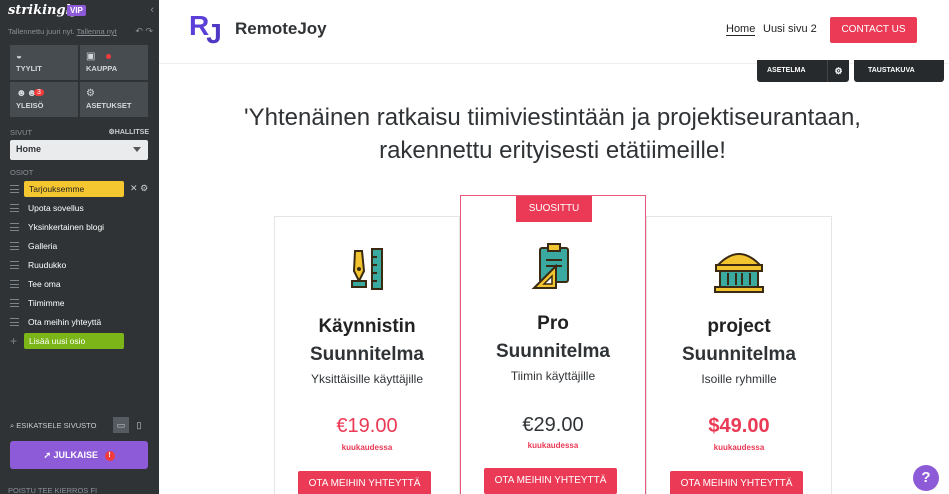 This screenshot has width=949, height=494. I want to click on logo-letter-r: R, so click(199, 25).